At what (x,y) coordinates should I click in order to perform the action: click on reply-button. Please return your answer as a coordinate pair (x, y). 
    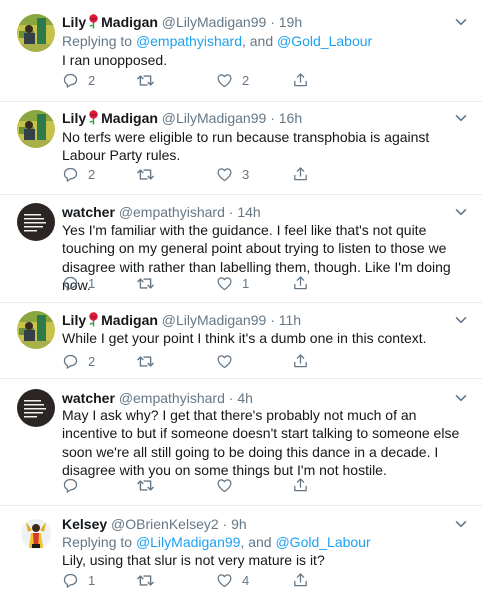
    Looking at the image, I should click on (75, 485).